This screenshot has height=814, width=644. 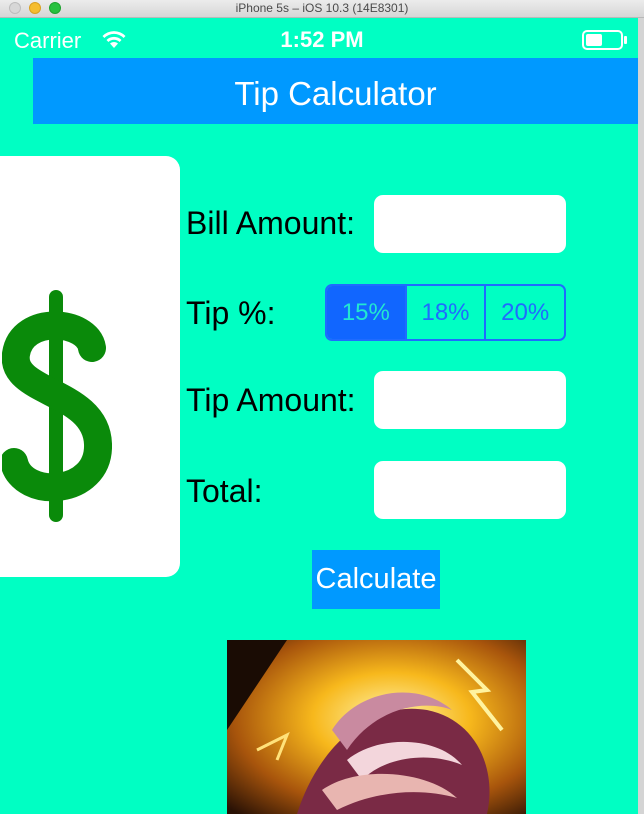 I want to click on tip-percent-selector: 15% 18% 20%, so click(x=445, y=312).